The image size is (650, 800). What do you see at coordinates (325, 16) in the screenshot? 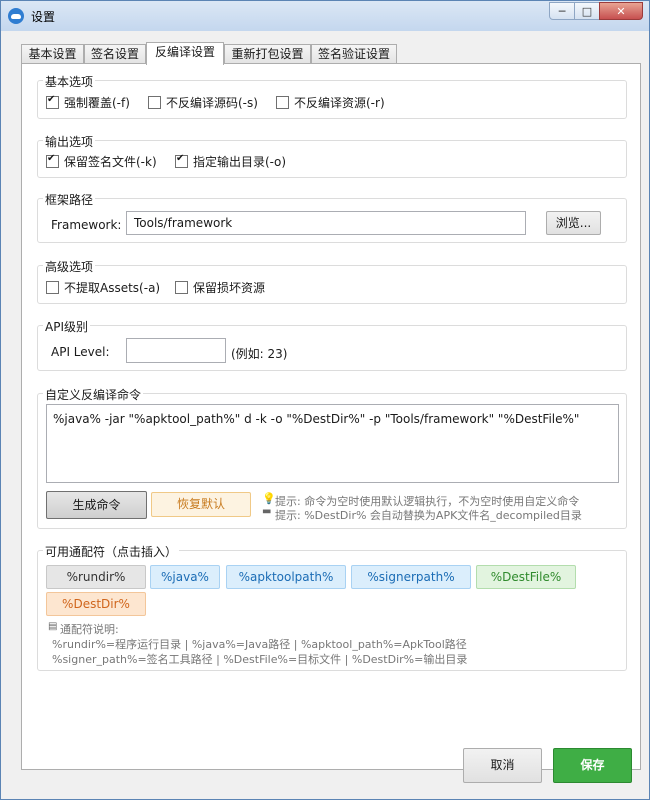
I see `title-bar: 设置 ─ □ ✕` at bounding box center [325, 16].